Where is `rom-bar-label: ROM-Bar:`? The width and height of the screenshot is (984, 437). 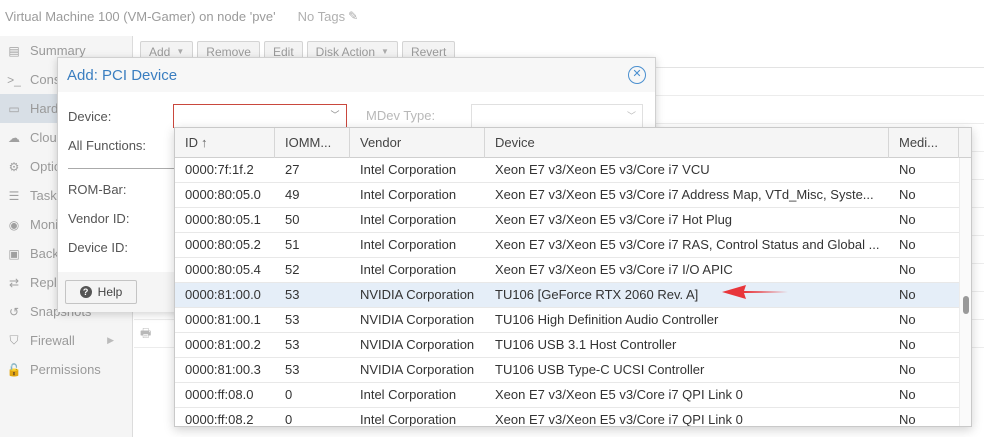
rom-bar-label: ROM-Bar: is located at coordinates (97, 189).